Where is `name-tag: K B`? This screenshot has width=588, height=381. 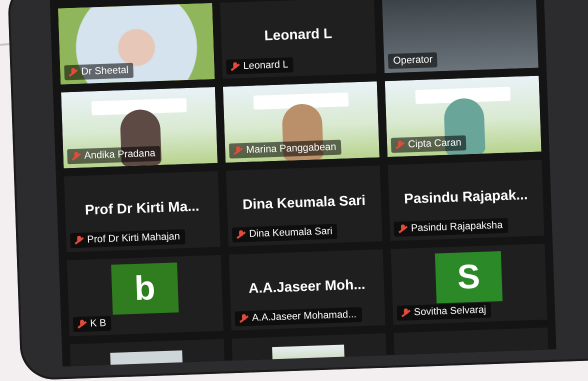
name-tag: K B is located at coordinates (92, 324).